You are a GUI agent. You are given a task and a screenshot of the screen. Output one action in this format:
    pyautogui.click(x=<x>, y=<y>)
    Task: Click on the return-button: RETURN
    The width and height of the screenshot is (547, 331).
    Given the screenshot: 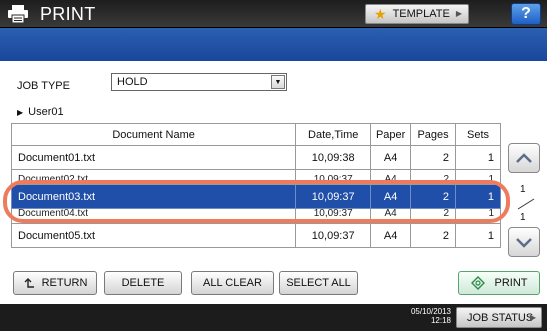 What is the action you would take?
    pyautogui.click(x=55, y=283)
    